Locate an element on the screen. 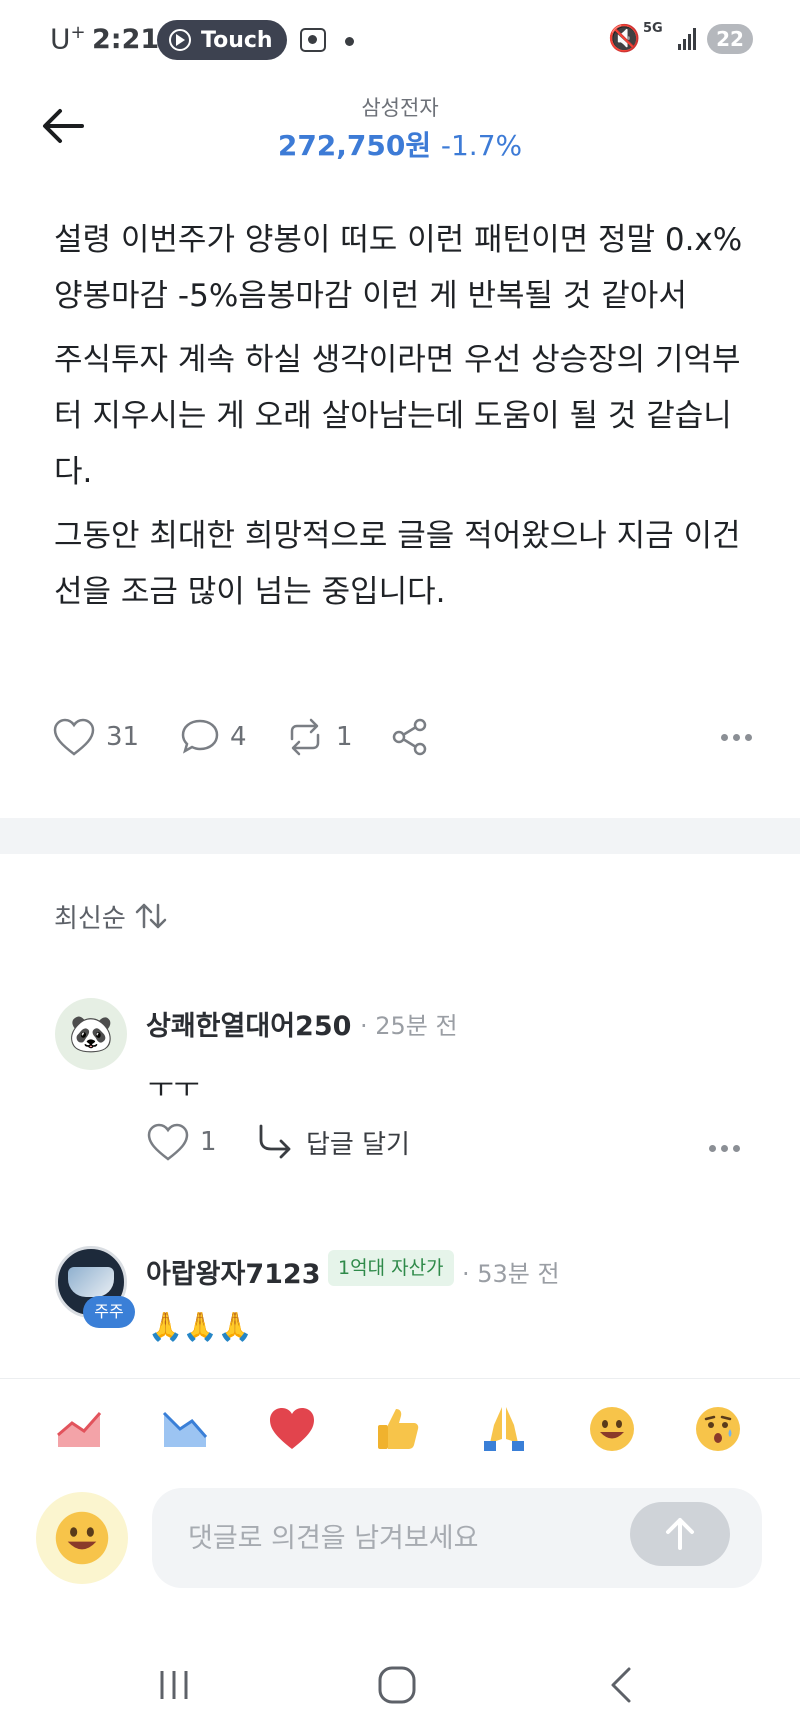 This screenshot has width=800, height=1734. comment-author: 상쾌한열대어250 is located at coordinates (248, 1023).